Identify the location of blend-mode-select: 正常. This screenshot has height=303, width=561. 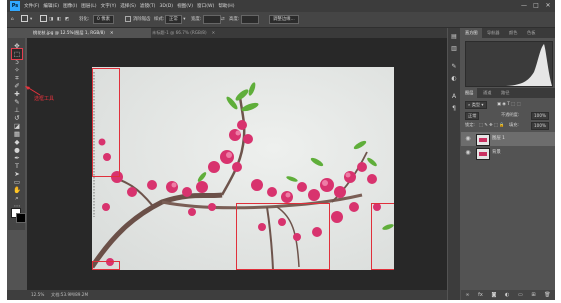
(472, 116).